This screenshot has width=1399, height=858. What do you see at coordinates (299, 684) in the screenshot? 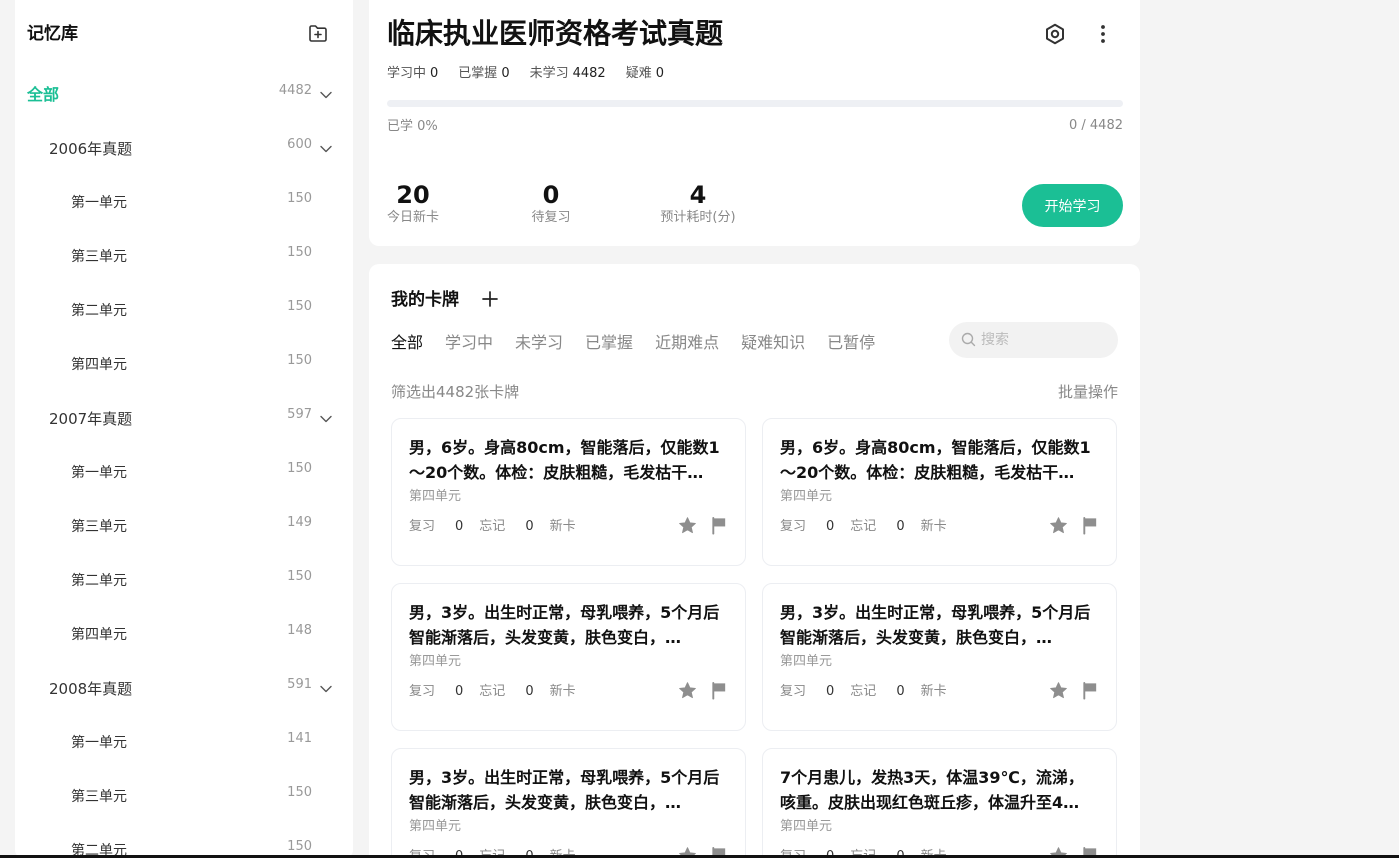
I see `tree-item-count: 591` at bounding box center [299, 684].